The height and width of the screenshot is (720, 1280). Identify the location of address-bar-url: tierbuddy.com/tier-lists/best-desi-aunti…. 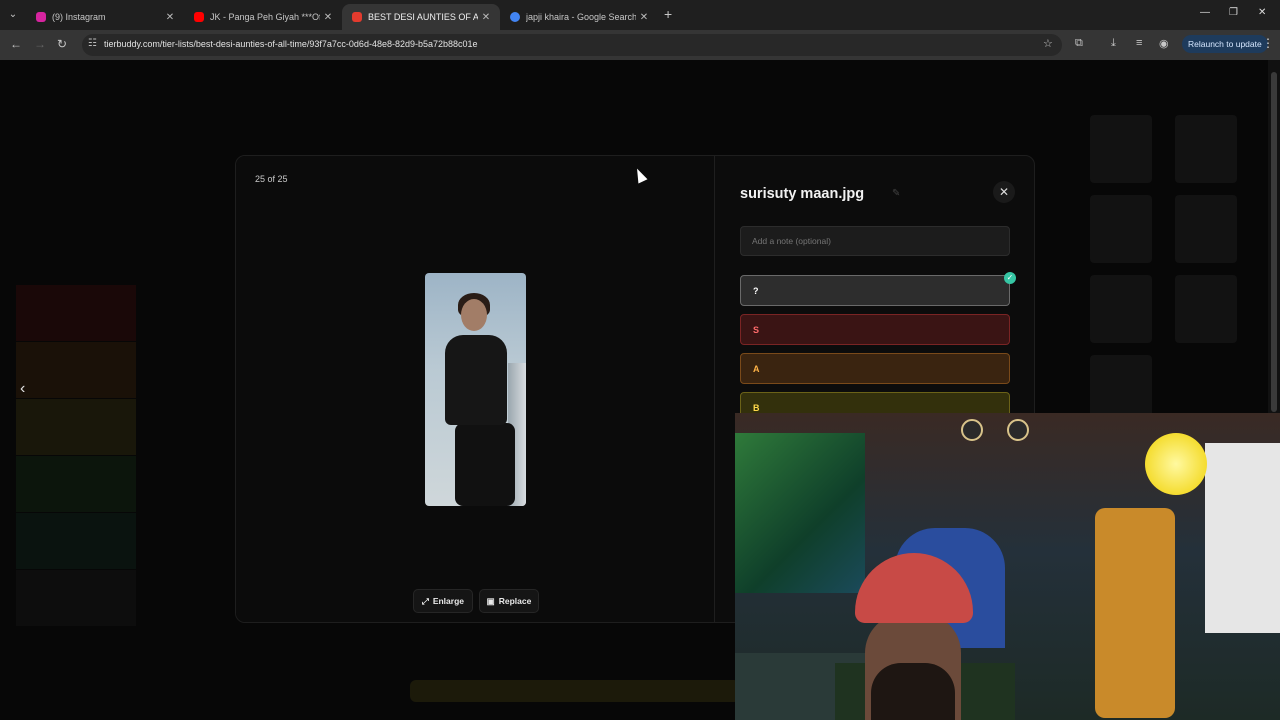
(291, 44).